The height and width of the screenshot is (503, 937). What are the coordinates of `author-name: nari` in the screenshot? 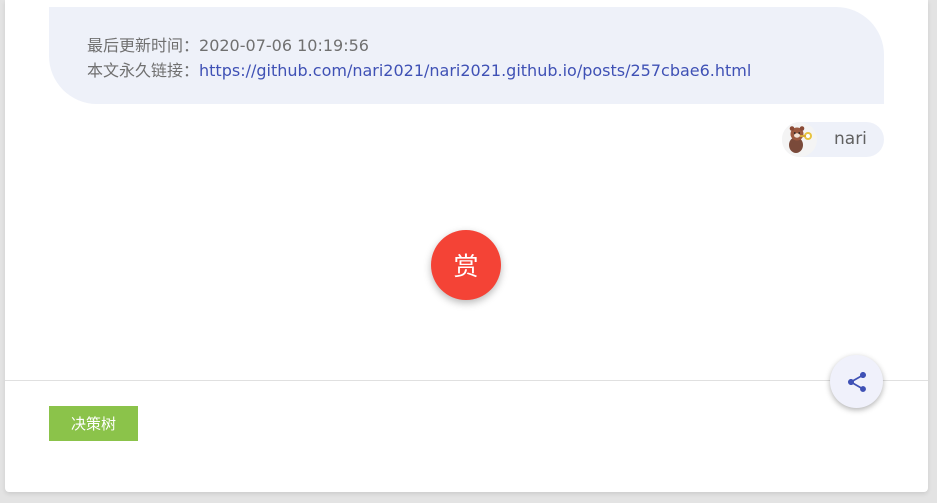 It's located at (850, 139).